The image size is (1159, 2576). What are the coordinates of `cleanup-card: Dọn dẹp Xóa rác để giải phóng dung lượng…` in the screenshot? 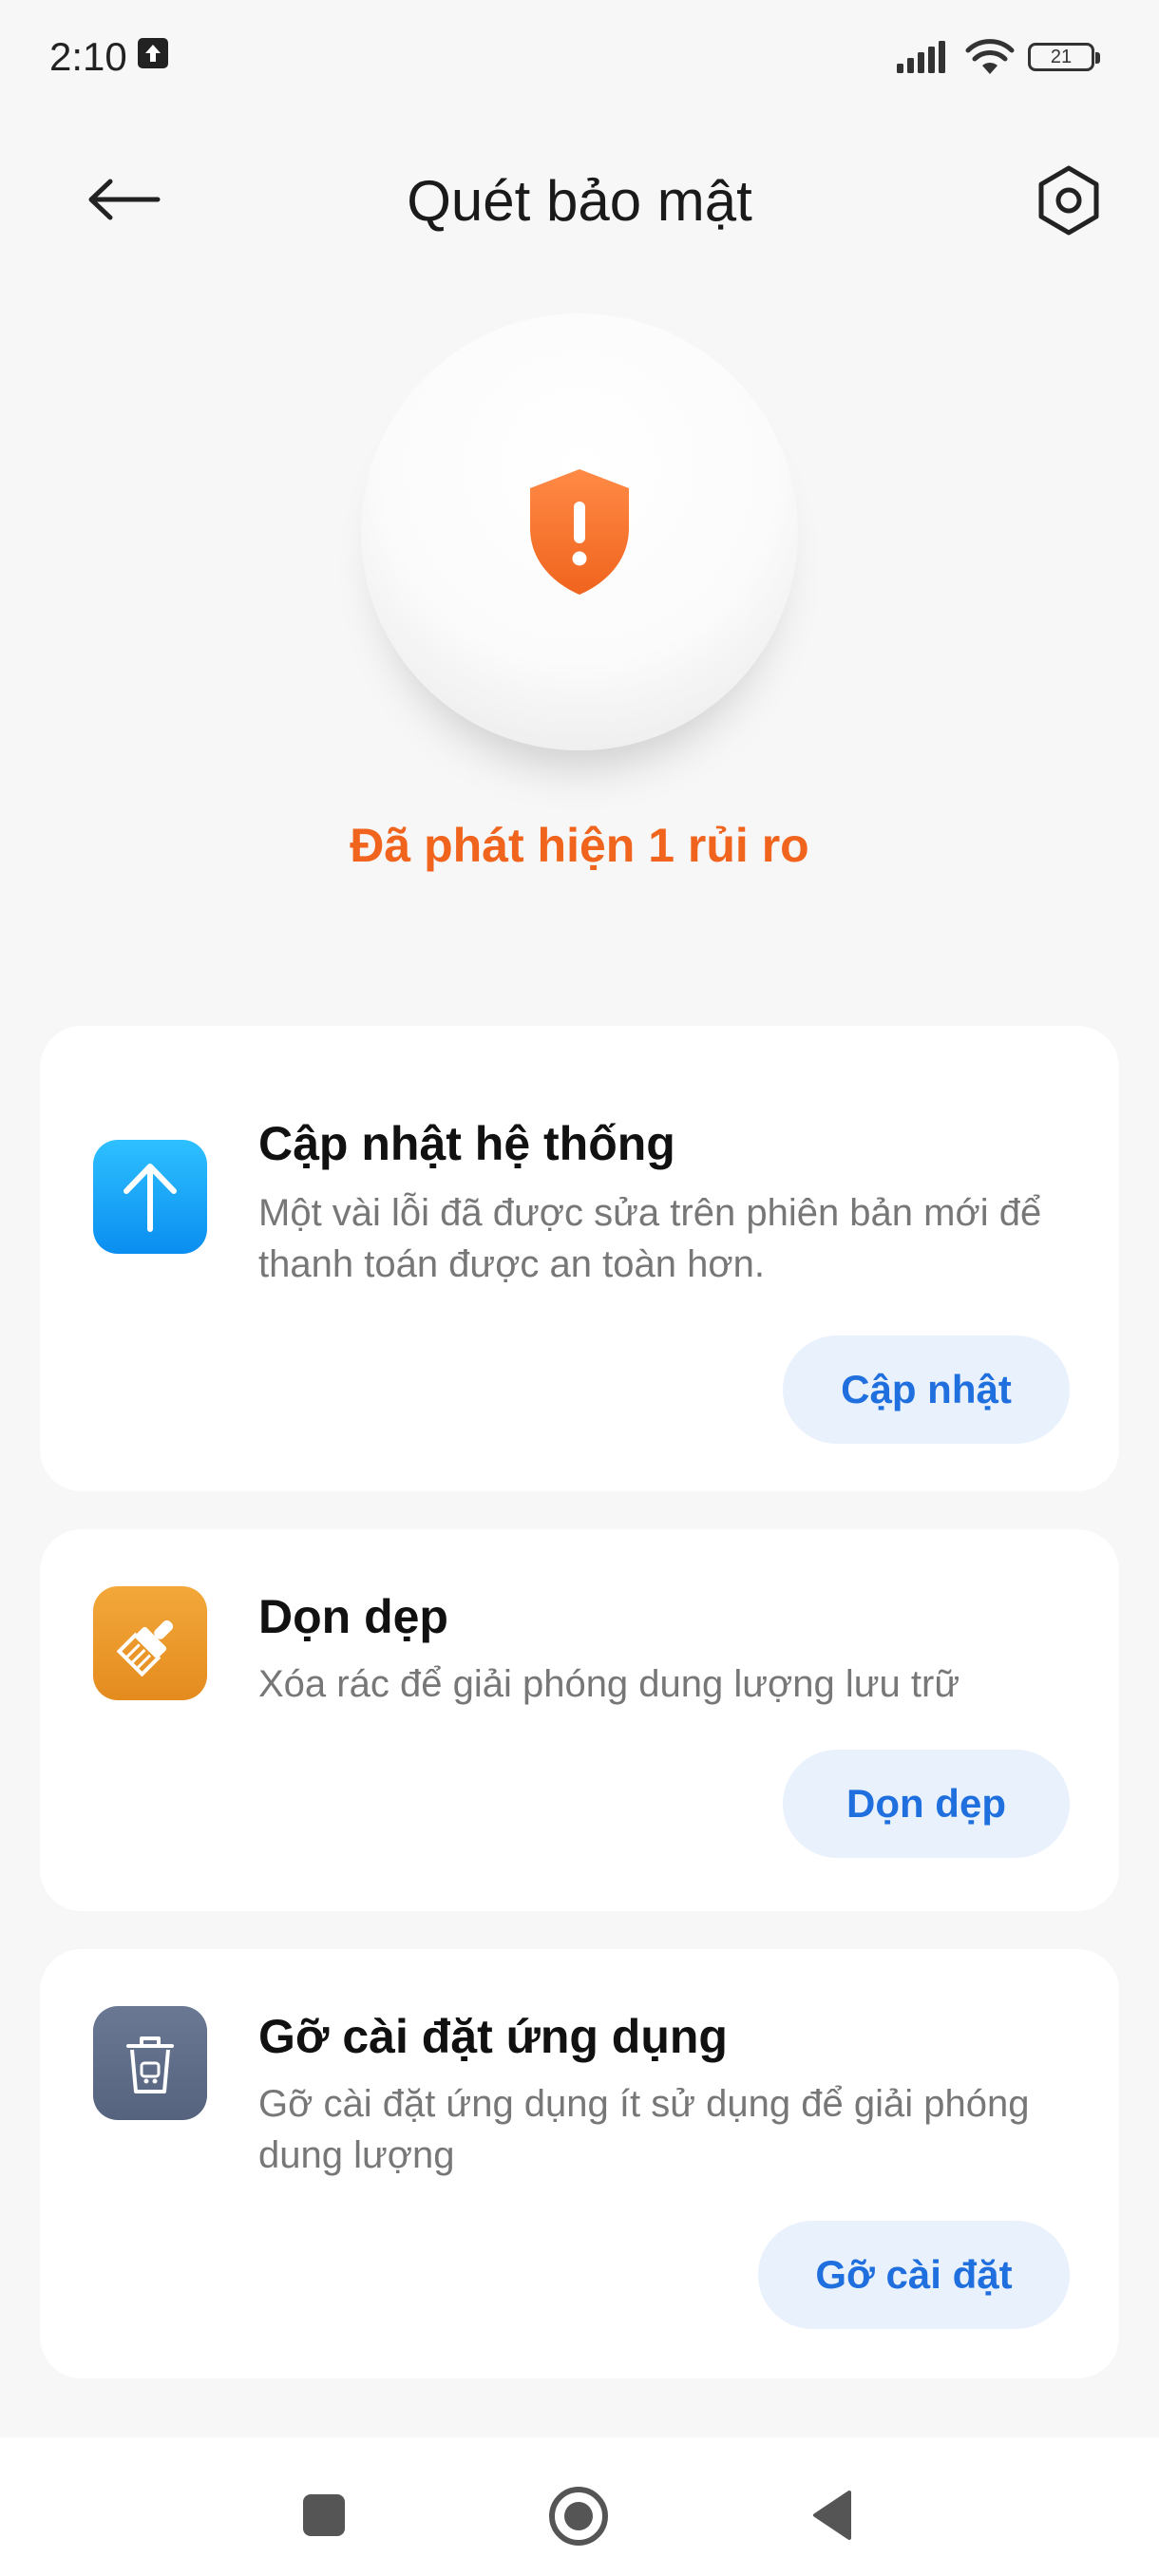 It's located at (579, 1720).